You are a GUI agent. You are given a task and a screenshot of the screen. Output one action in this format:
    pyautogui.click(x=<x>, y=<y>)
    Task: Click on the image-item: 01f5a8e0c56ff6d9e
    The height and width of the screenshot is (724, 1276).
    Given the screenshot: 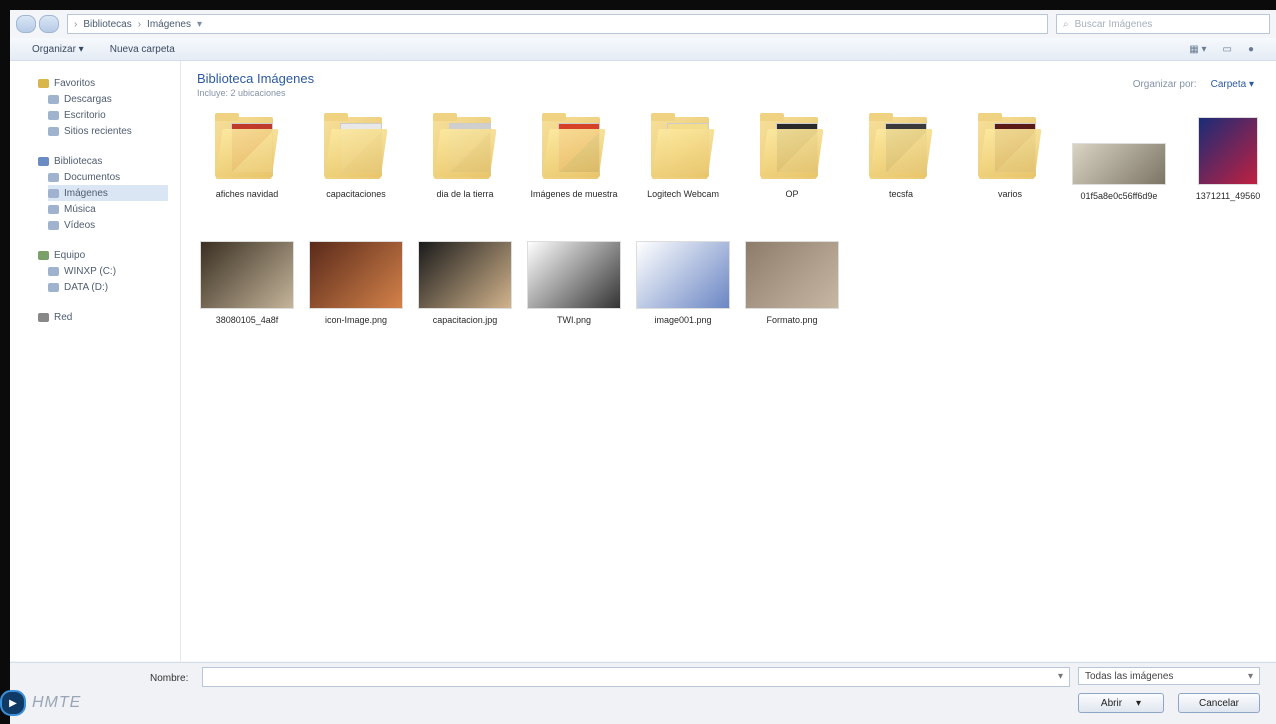 What is the action you would take?
    pyautogui.click(x=1119, y=157)
    